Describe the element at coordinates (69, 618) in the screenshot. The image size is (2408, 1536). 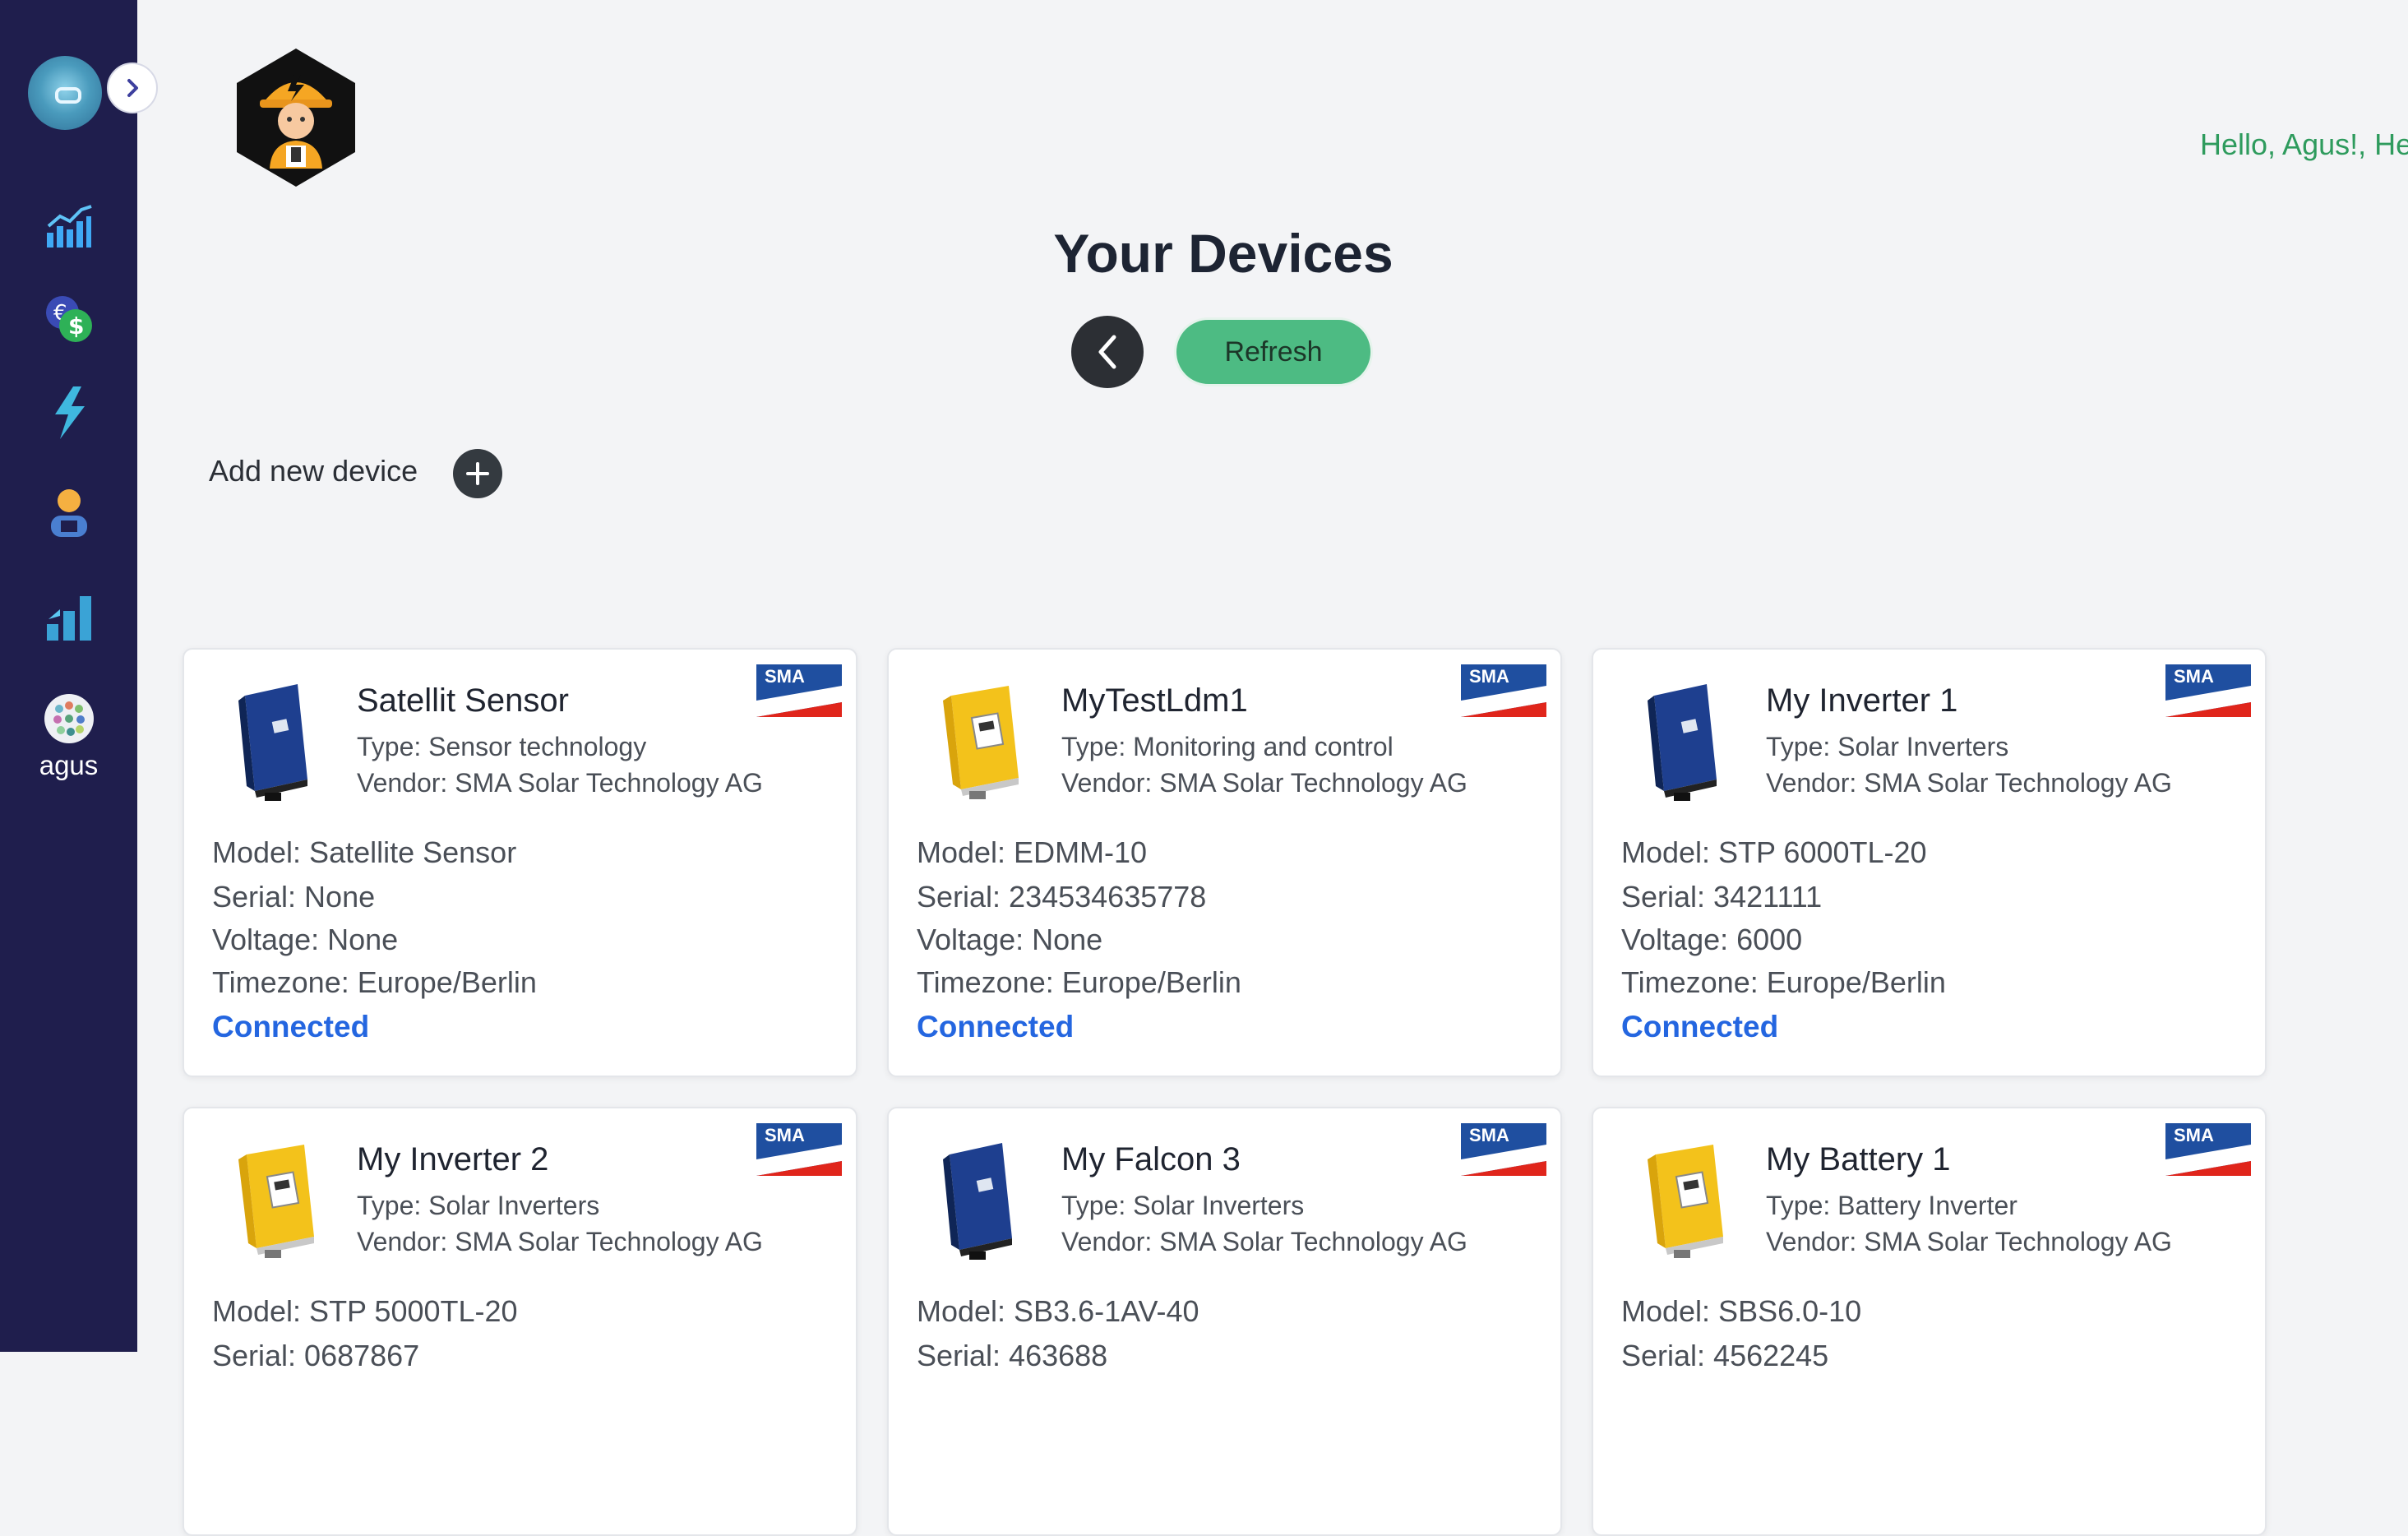
I see `stats-icon` at that location.